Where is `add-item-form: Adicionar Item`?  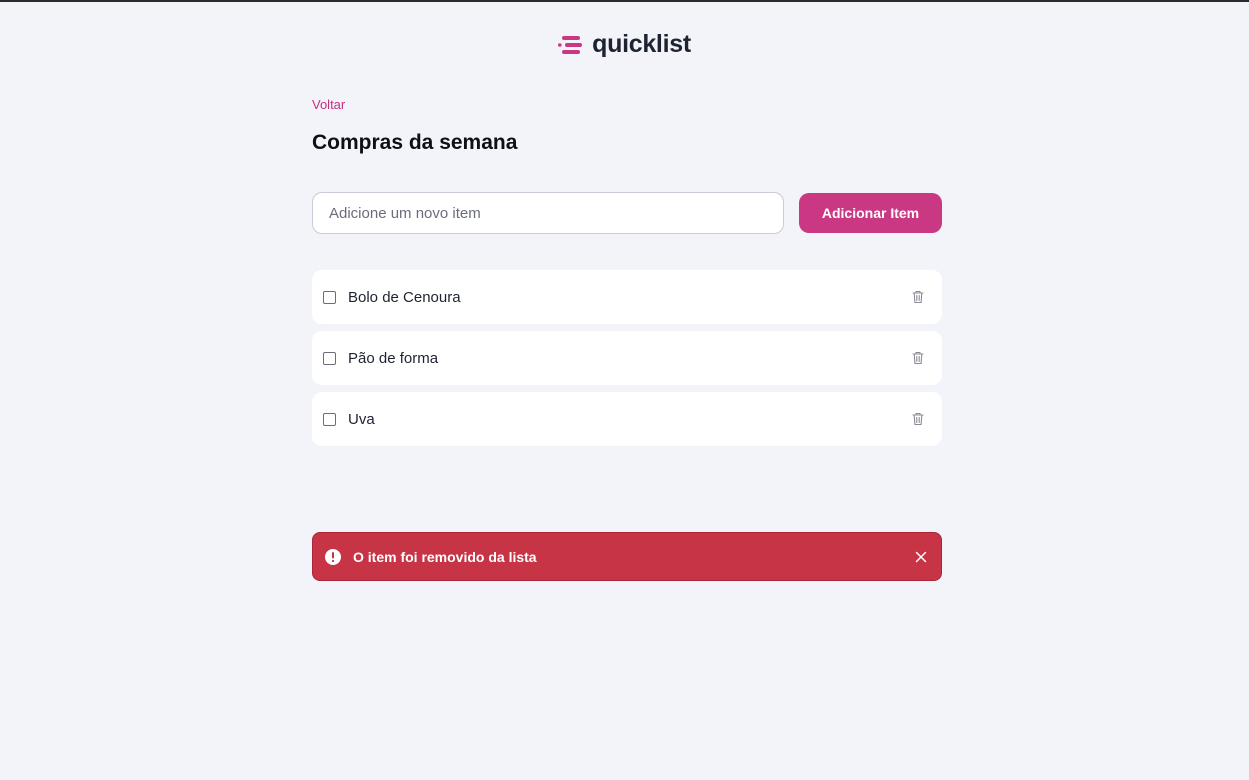
add-item-form: Adicionar Item is located at coordinates (627, 213).